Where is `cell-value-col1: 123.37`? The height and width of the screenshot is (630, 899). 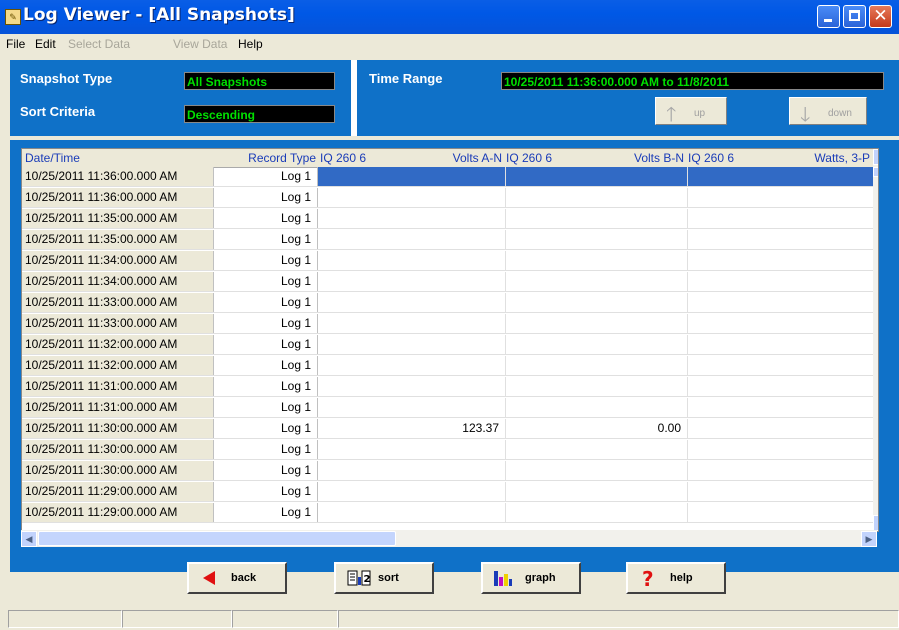
cell-value-col1: 123.37 is located at coordinates (412, 428).